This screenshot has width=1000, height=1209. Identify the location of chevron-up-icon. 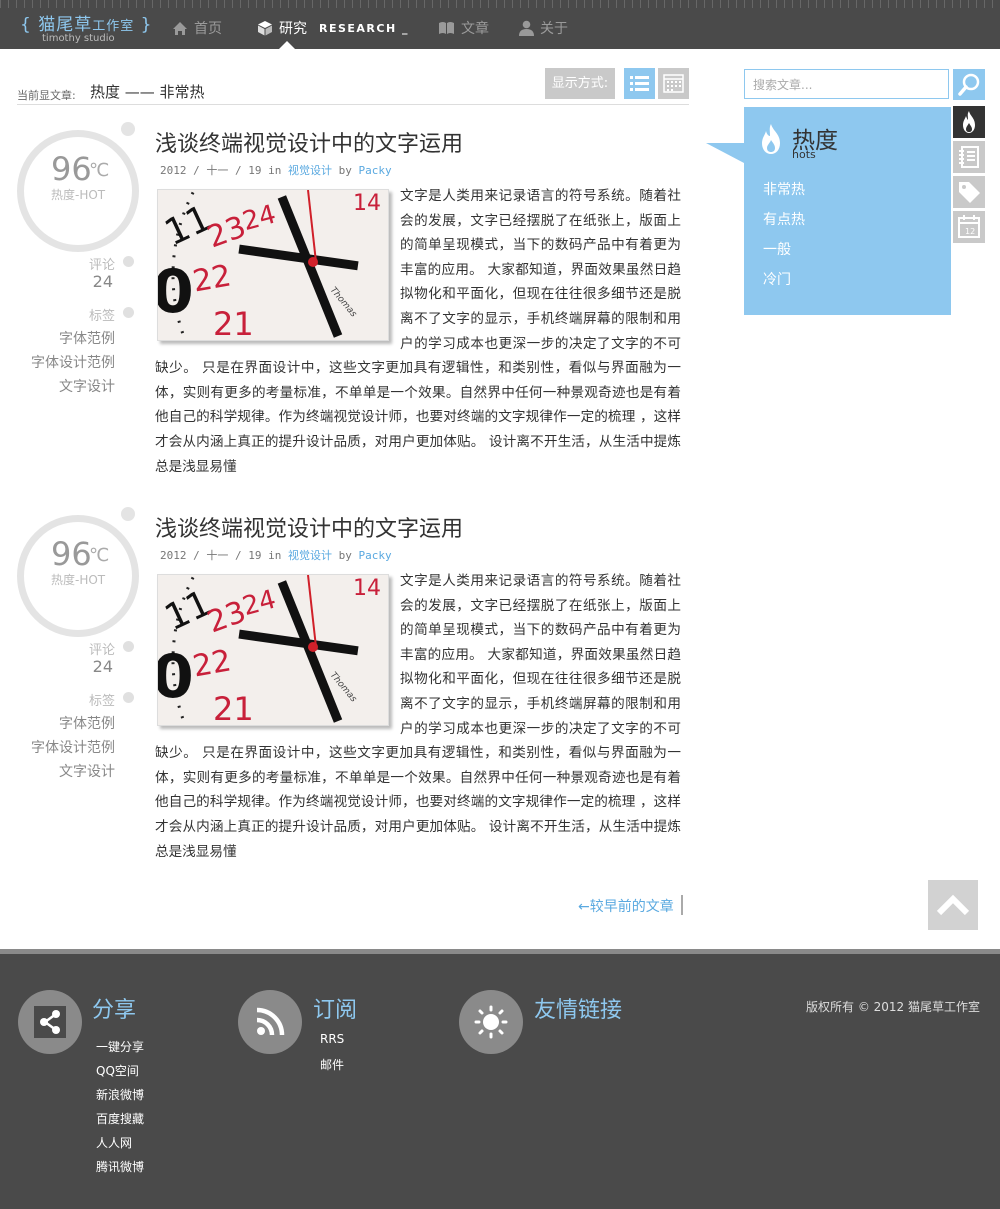
(953, 905).